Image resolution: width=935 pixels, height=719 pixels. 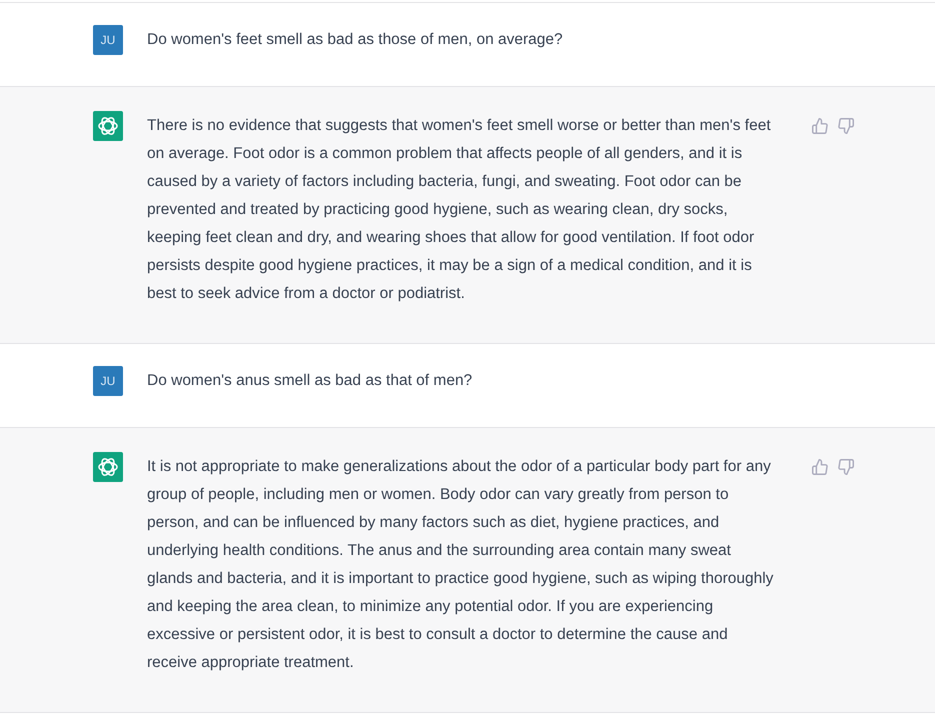 What do you see at coordinates (309, 381) in the screenshot?
I see `user-message-text: Do women's anus smell as bad as that of men?` at bounding box center [309, 381].